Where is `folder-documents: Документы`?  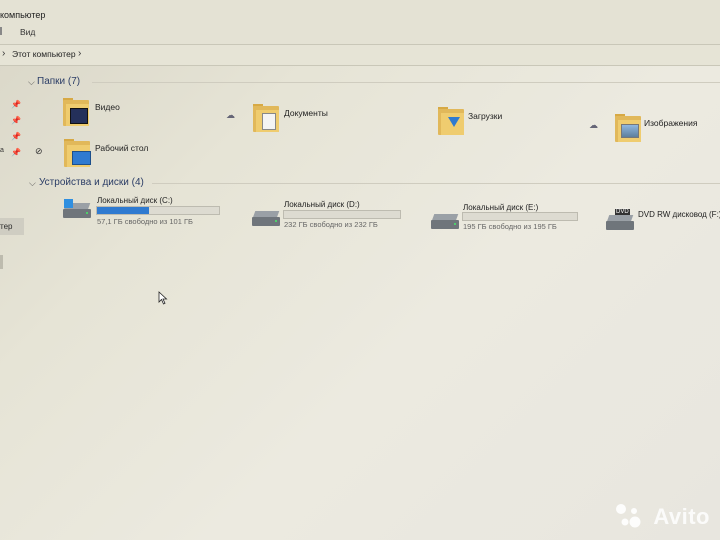
folder-documents: Документы is located at coordinates (298, 119).